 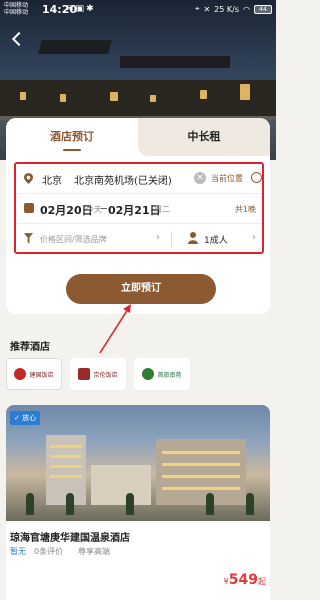 What do you see at coordinates (91, 9) in the screenshot?
I see `bluetooth-icon: ✱` at bounding box center [91, 9].